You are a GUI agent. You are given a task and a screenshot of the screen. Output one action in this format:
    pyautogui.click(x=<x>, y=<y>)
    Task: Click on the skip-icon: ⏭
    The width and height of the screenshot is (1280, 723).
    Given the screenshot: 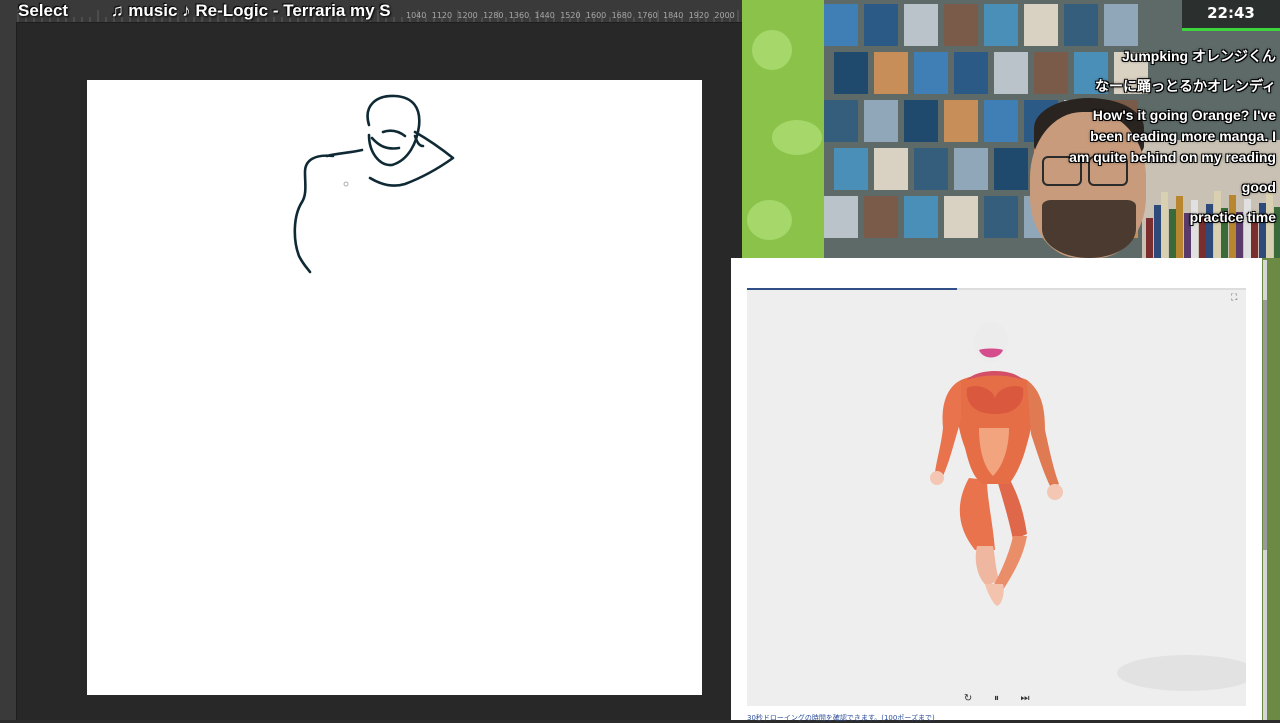 What is the action you would take?
    pyautogui.click(x=1025, y=699)
    